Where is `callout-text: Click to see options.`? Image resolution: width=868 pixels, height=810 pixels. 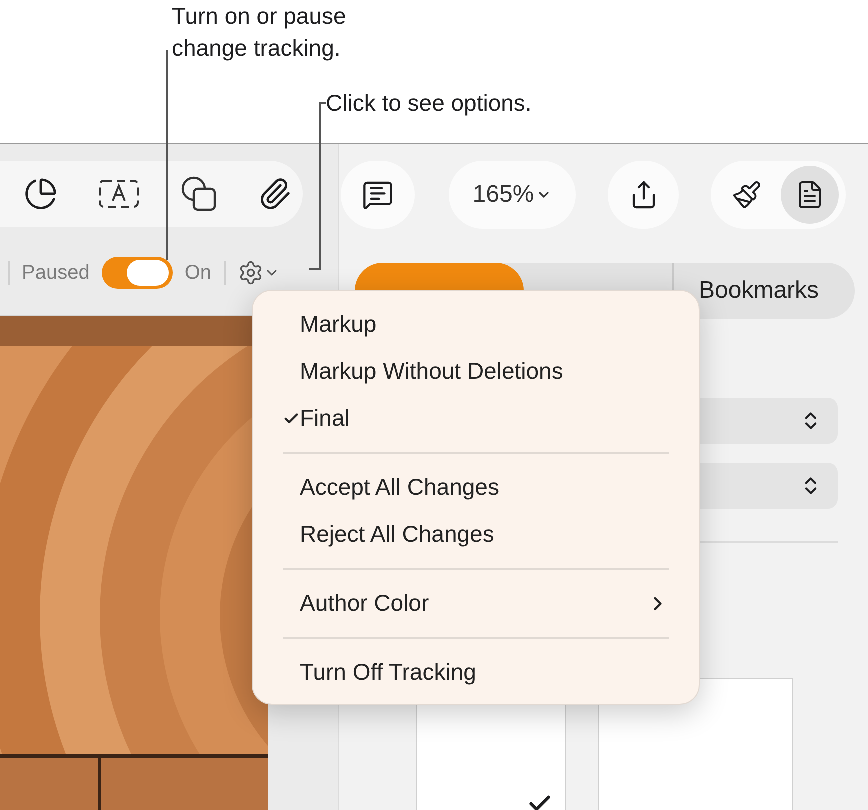 callout-text: Click to see options. is located at coordinates (429, 103).